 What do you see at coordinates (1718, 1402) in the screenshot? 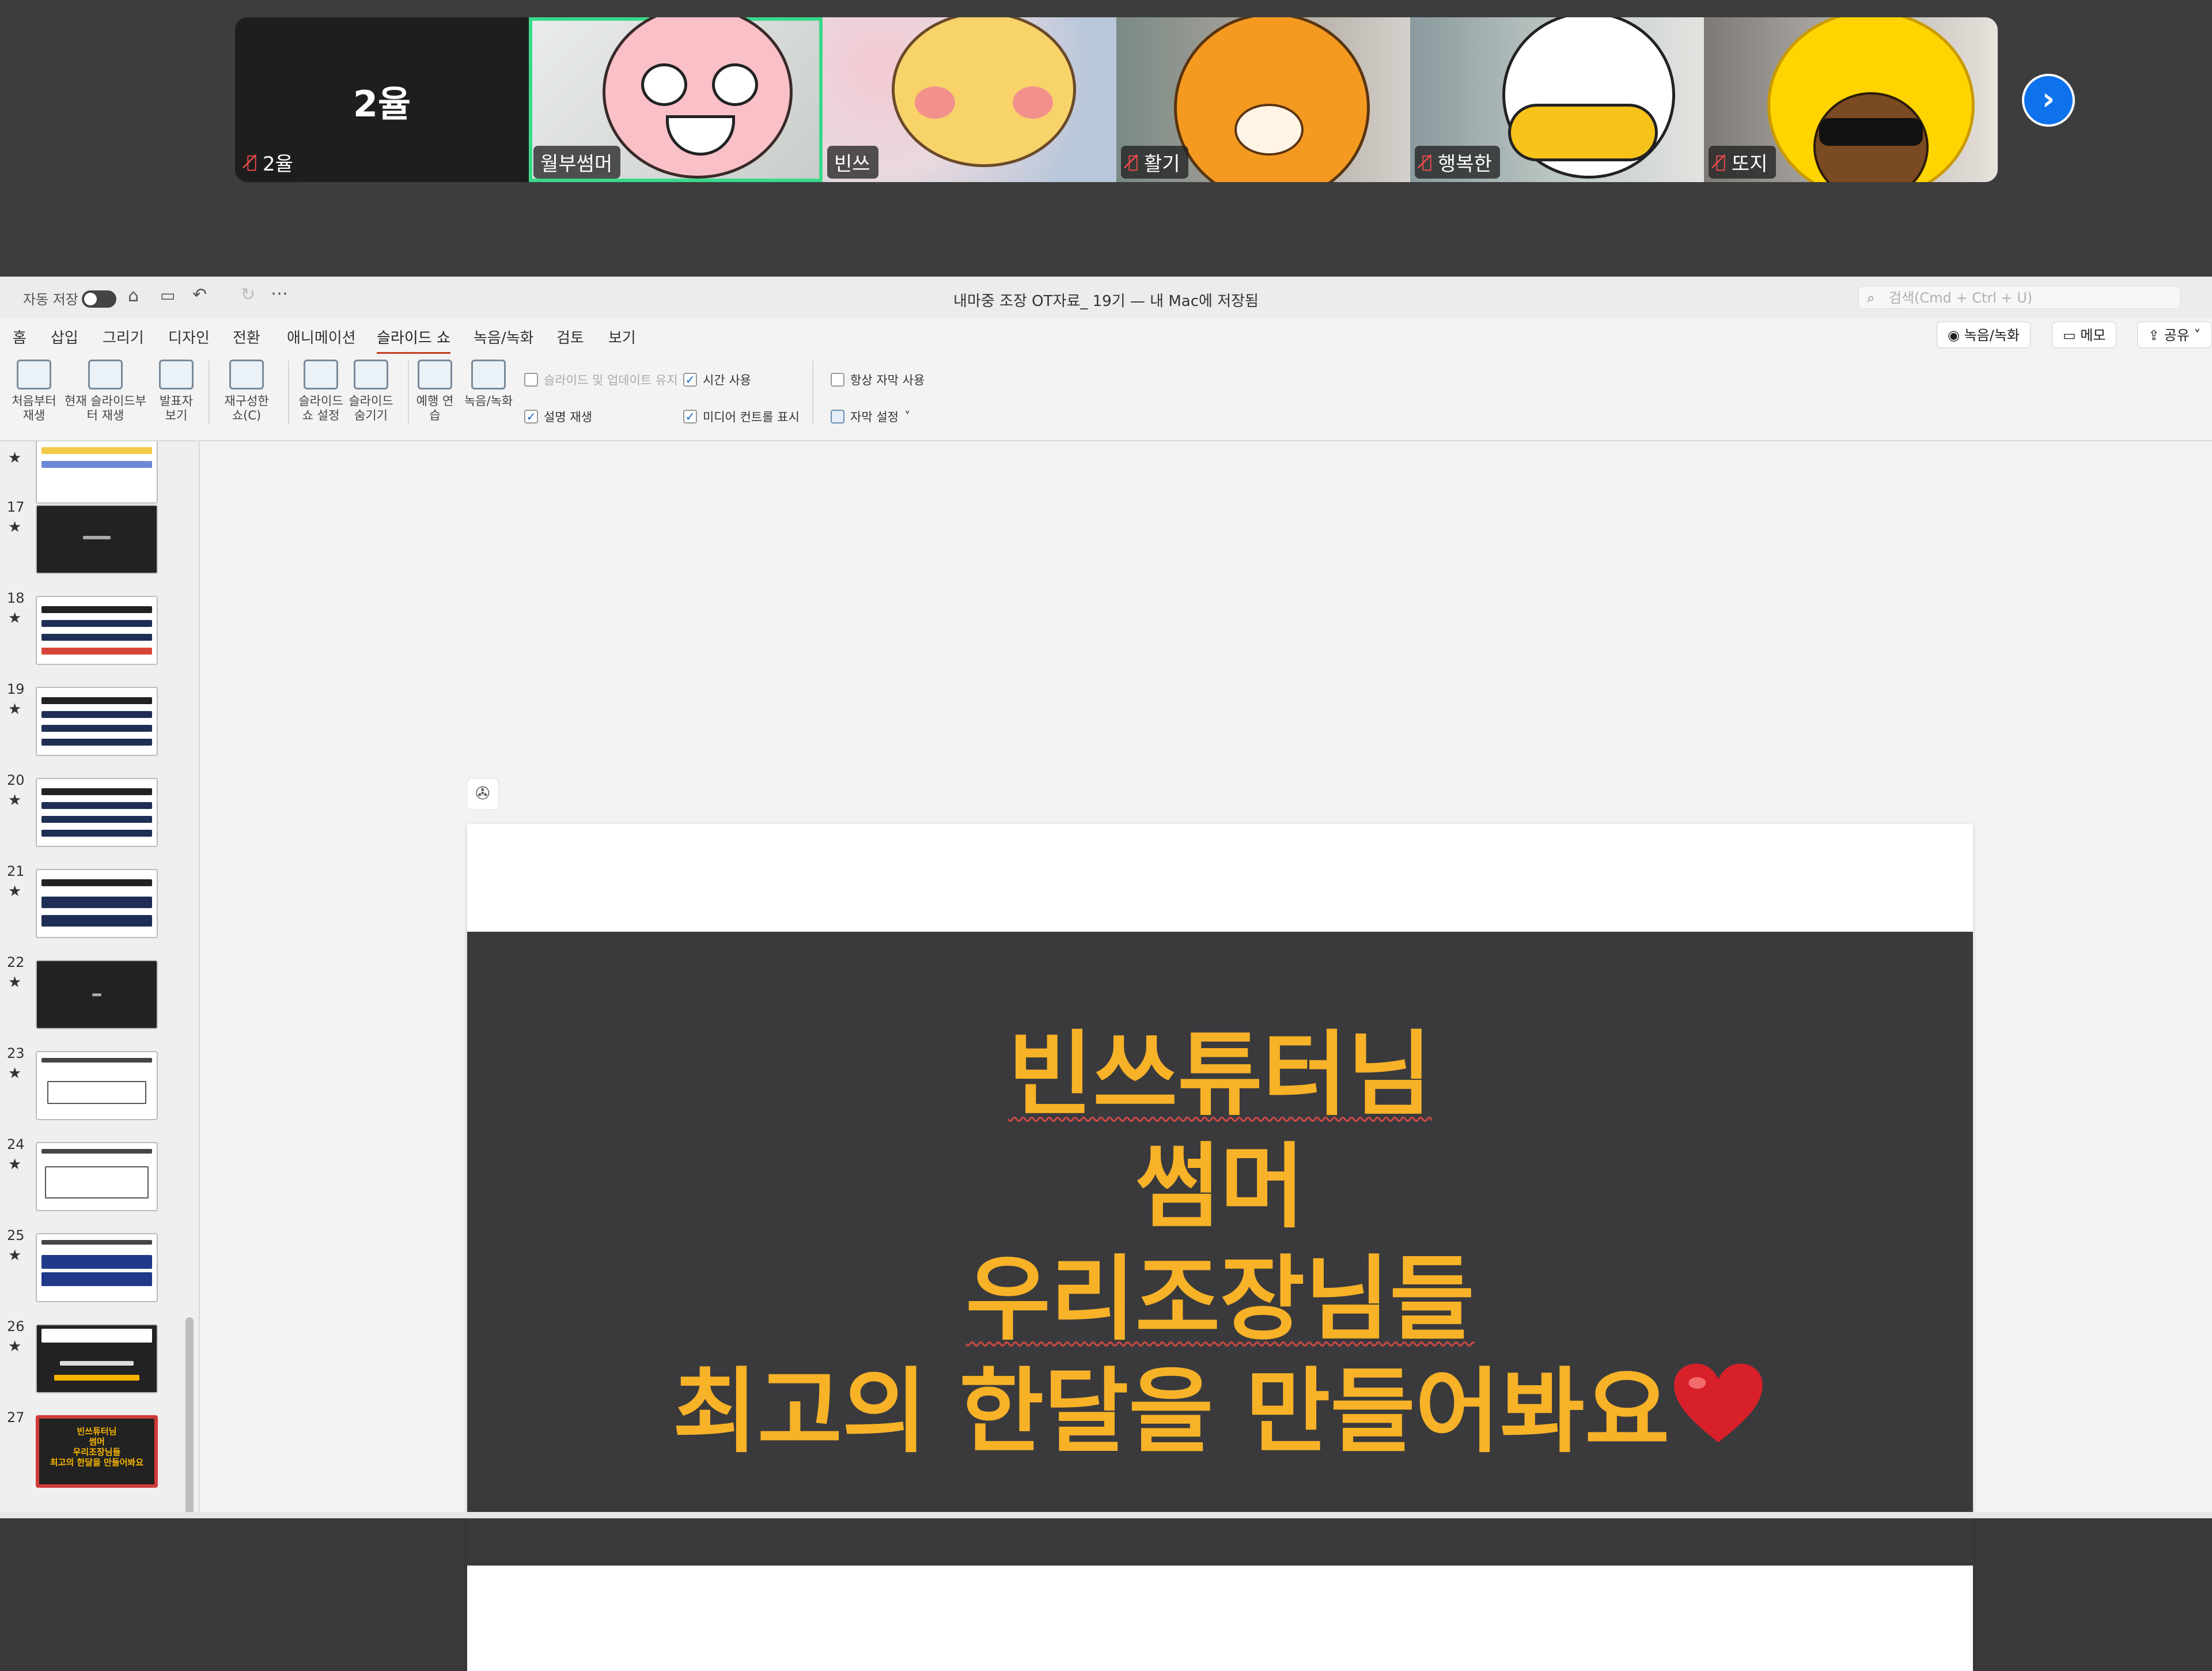
I see `heart-icon` at bounding box center [1718, 1402].